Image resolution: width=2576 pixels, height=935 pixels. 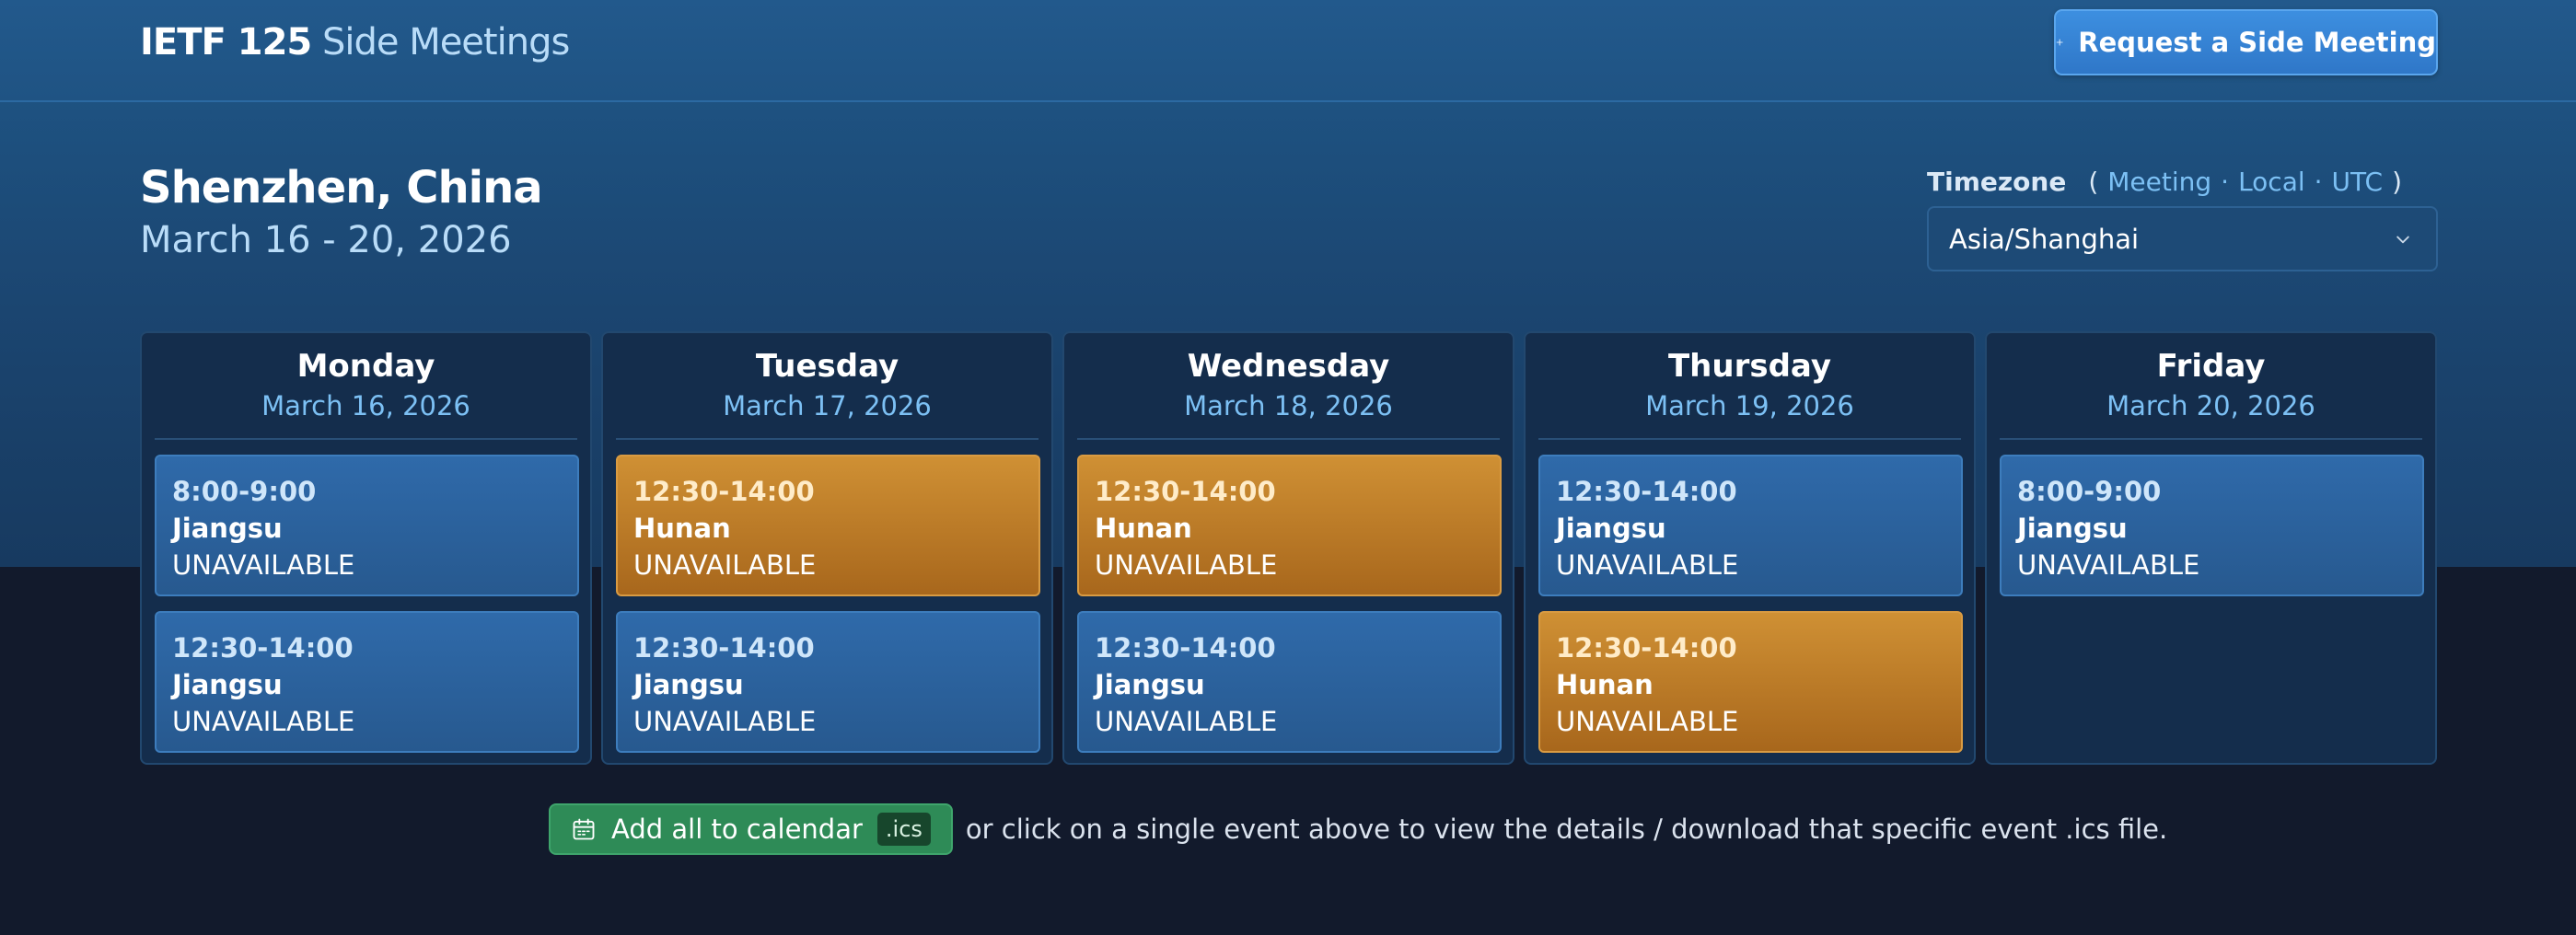 What do you see at coordinates (1288, 386) in the screenshot?
I see `day-header: Wednesday March 18, 2026` at bounding box center [1288, 386].